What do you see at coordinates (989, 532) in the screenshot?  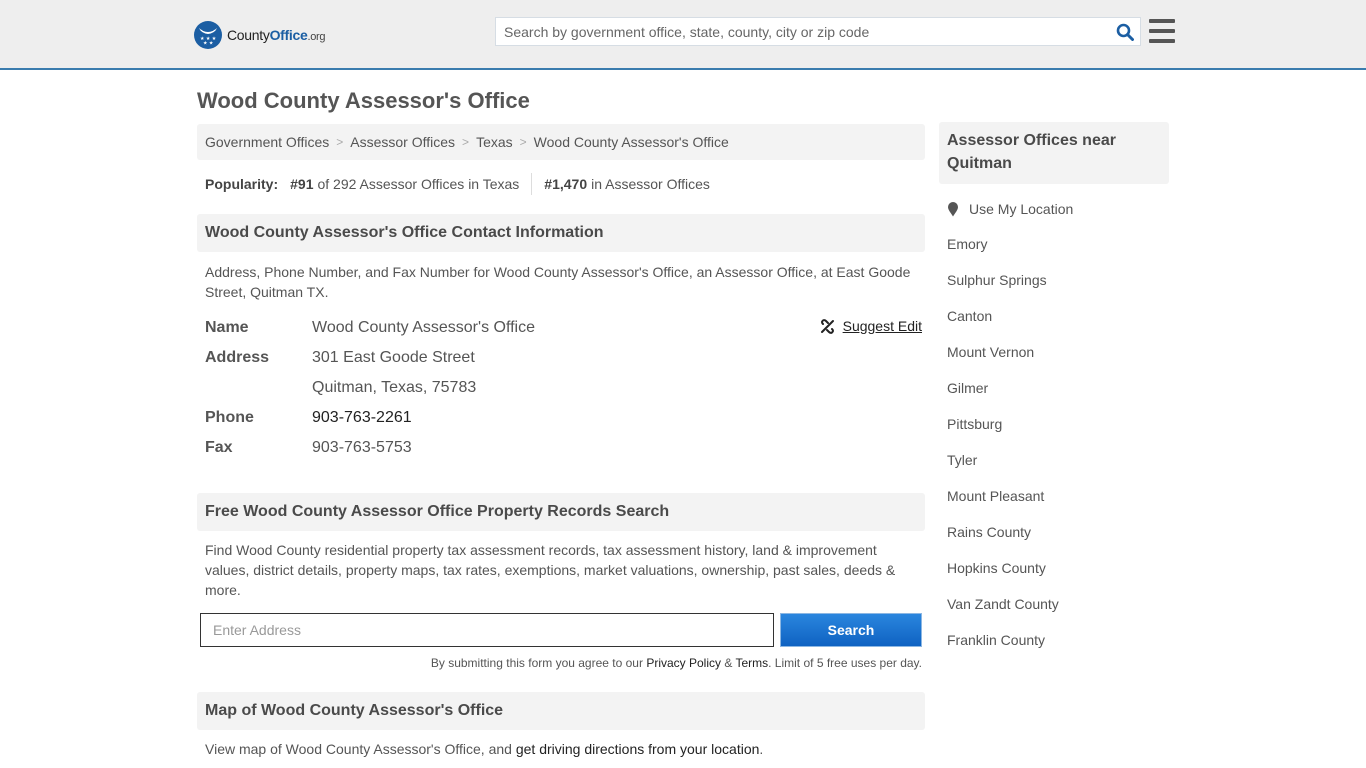 I see `nearby-office-link: Rains County` at bounding box center [989, 532].